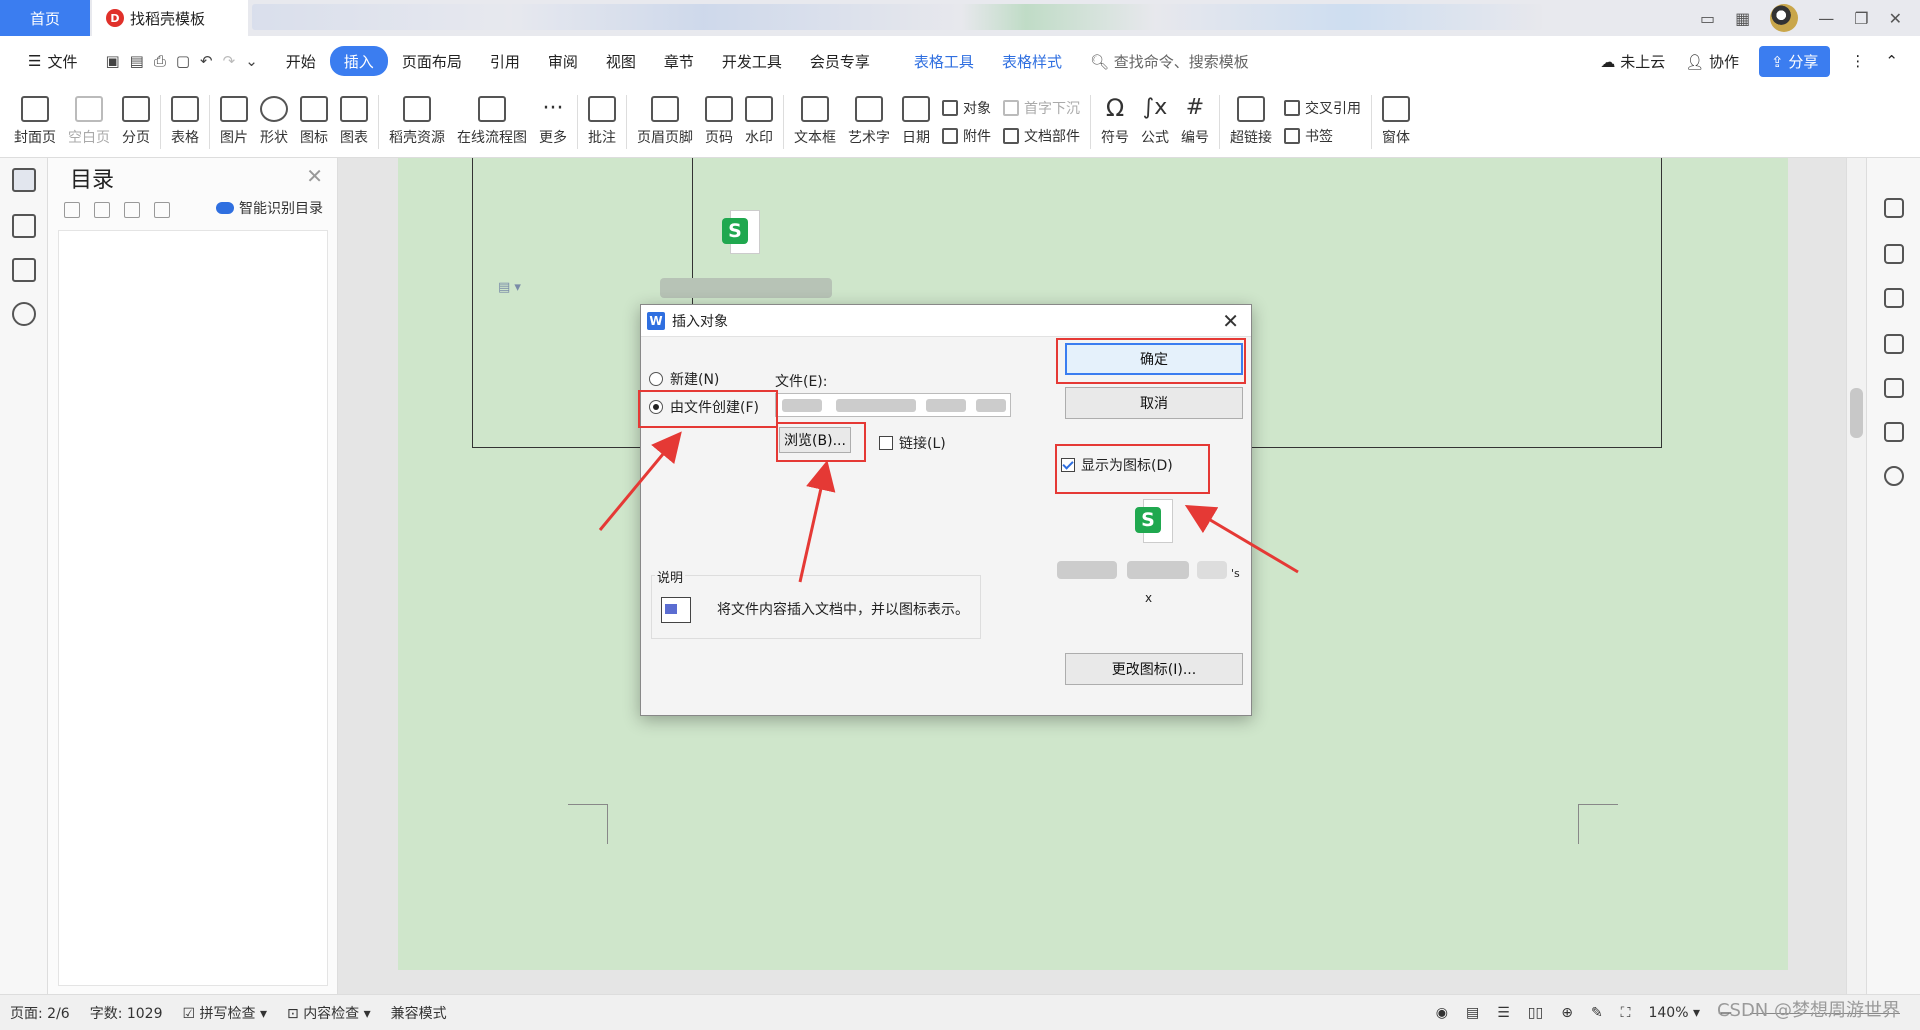 The image size is (1920, 1030). What do you see at coordinates (752, 61) in the screenshot?
I see `menu-developer: 开发工具` at bounding box center [752, 61].